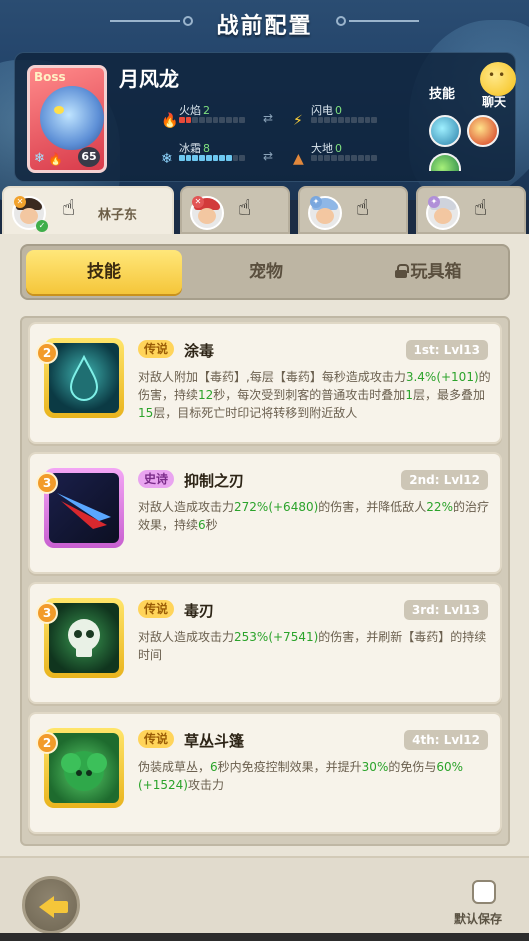 The width and height of the screenshot is (529, 941). What do you see at coordinates (212, 120) in the screenshot?
I see `fire-bar` at bounding box center [212, 120].